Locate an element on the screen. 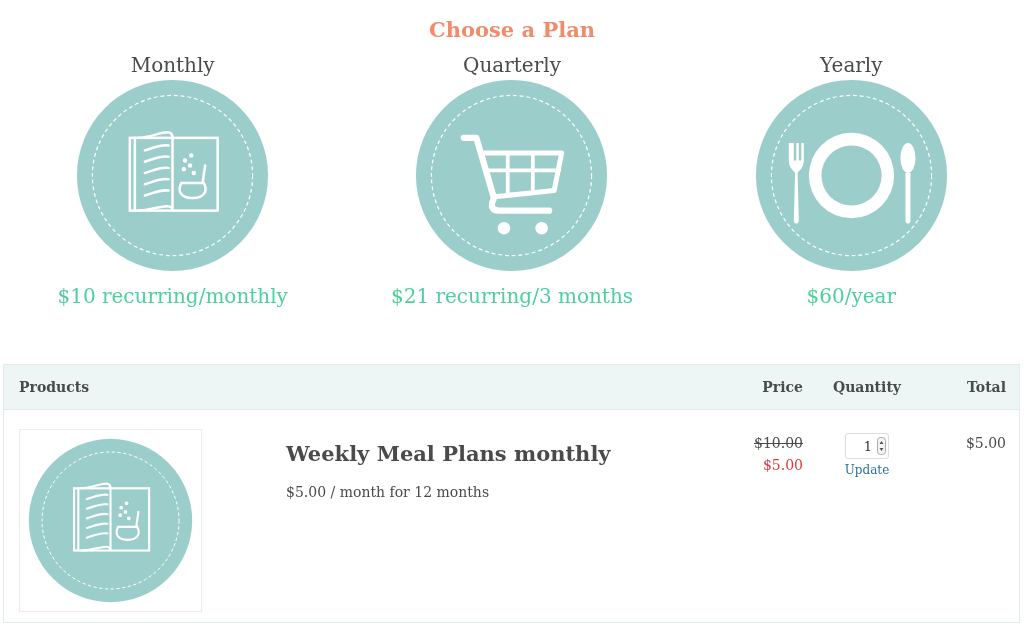  plan-name: Yearly is located at coordinates (851, 65).